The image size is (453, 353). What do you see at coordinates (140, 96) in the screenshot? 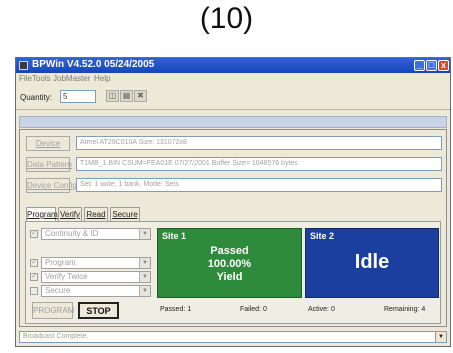
I see `settings-icon: ✖` at bounding box center [140, 96].